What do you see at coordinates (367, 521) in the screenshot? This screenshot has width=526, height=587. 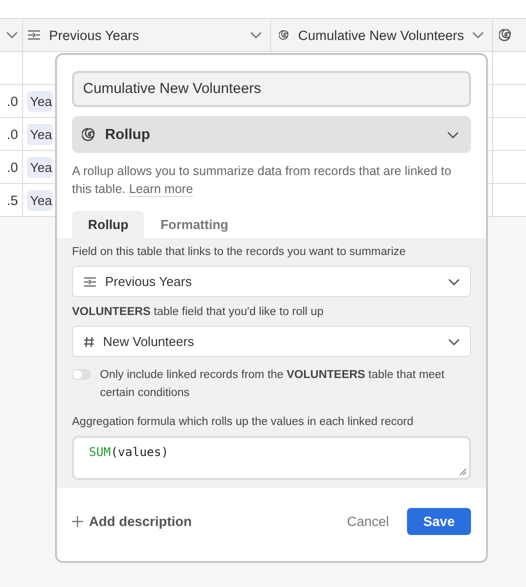 I see `cancel-button: Cancel` at bounding box center [367, 521].